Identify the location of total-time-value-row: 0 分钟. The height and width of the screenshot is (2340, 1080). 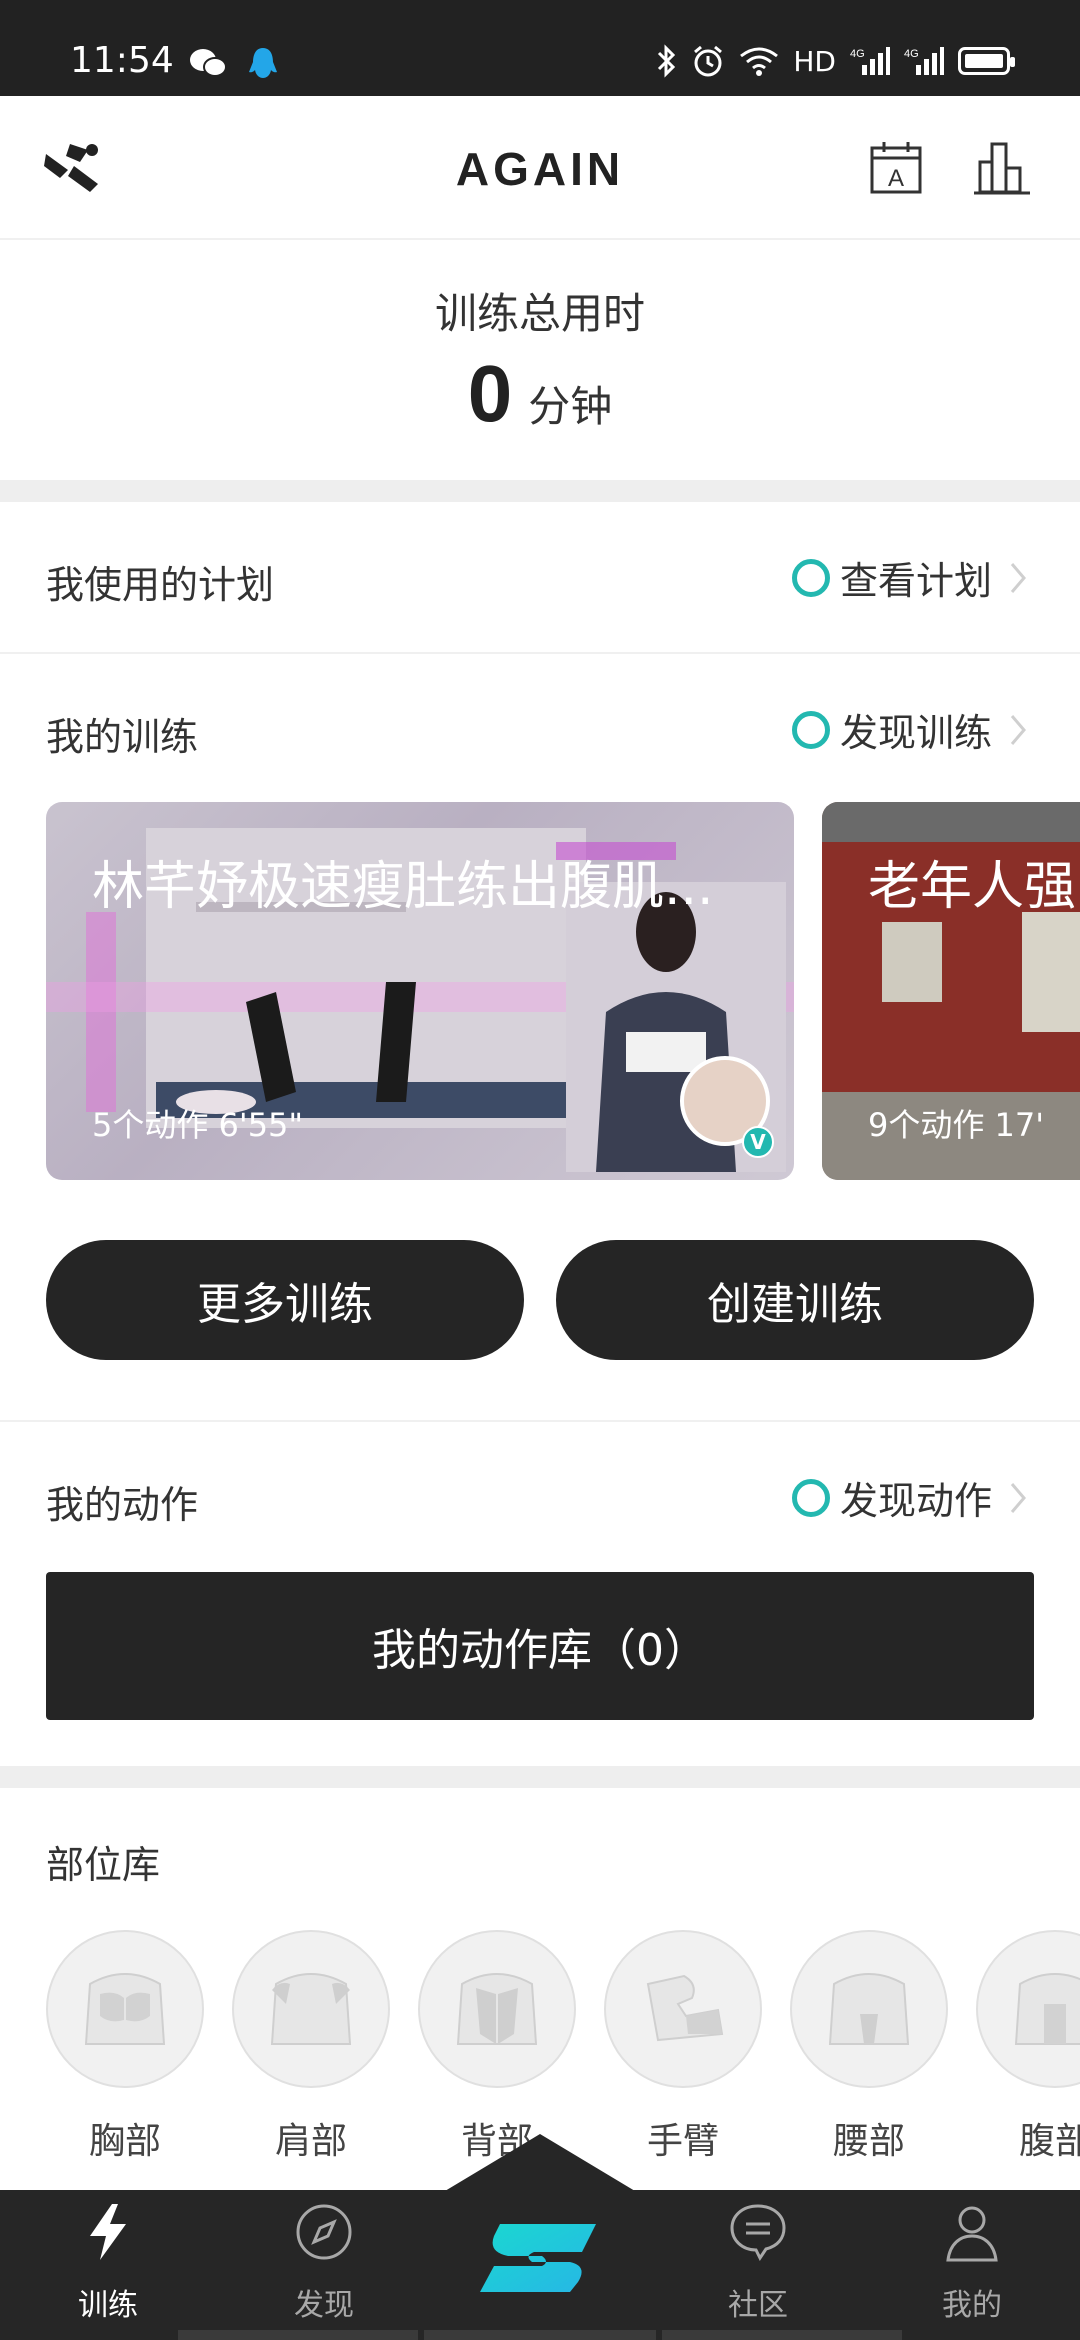
(540, 394).